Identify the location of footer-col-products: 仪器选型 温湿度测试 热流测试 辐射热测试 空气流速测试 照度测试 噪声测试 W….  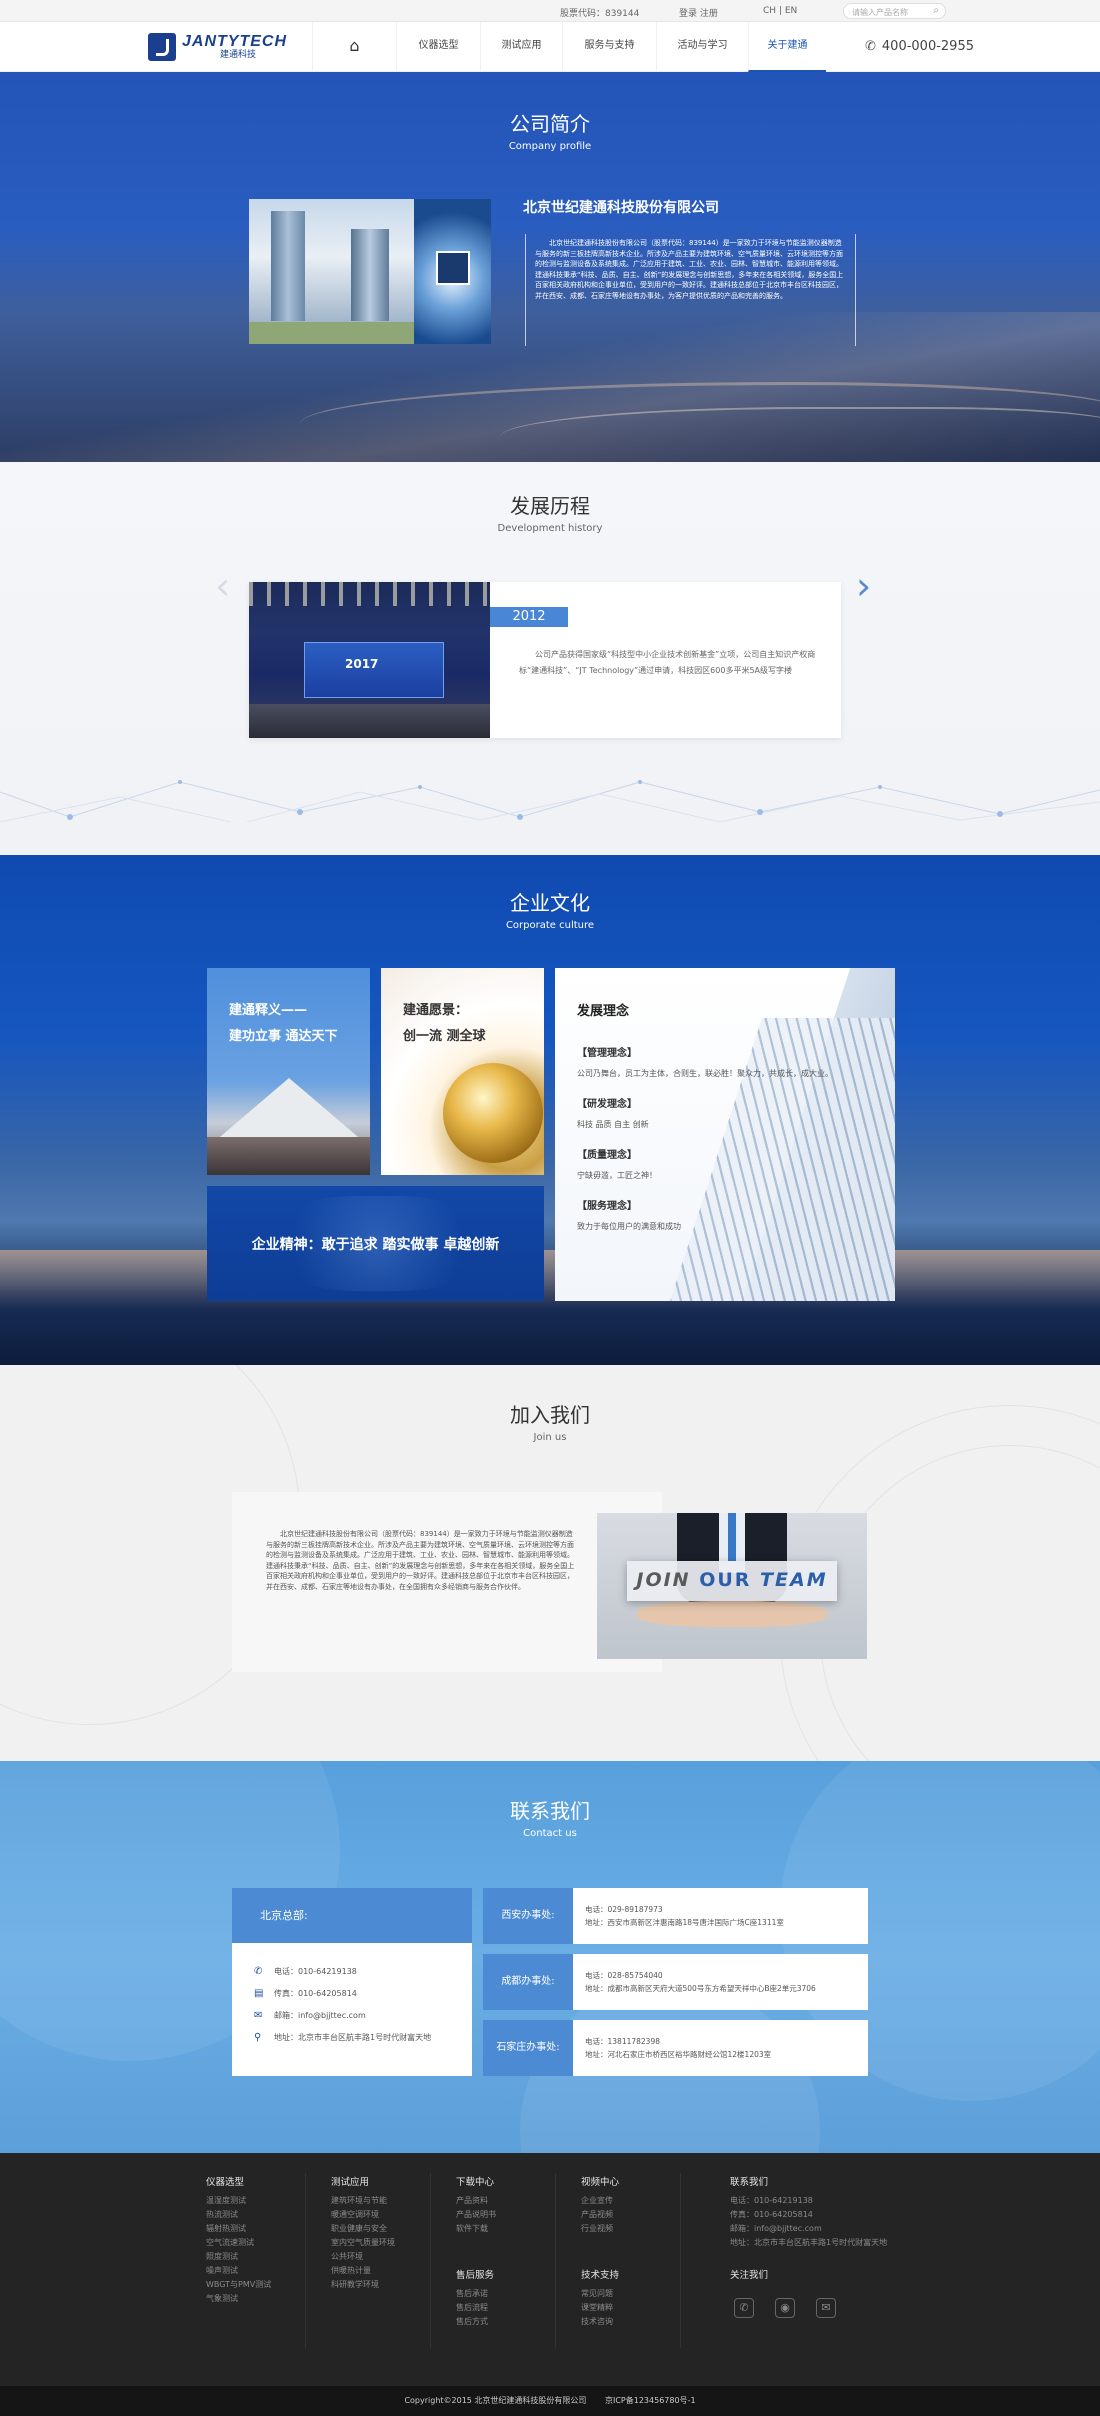
(238, 2240).